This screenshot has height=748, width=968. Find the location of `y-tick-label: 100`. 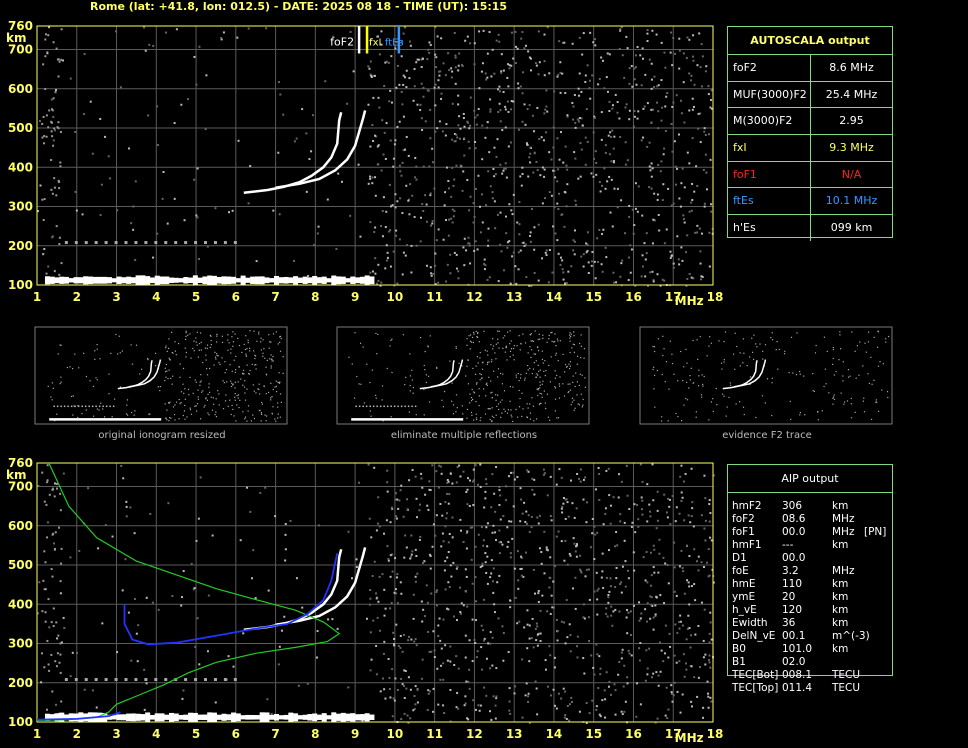

y-tick-label: 100 is located at coordinates (20, 722).